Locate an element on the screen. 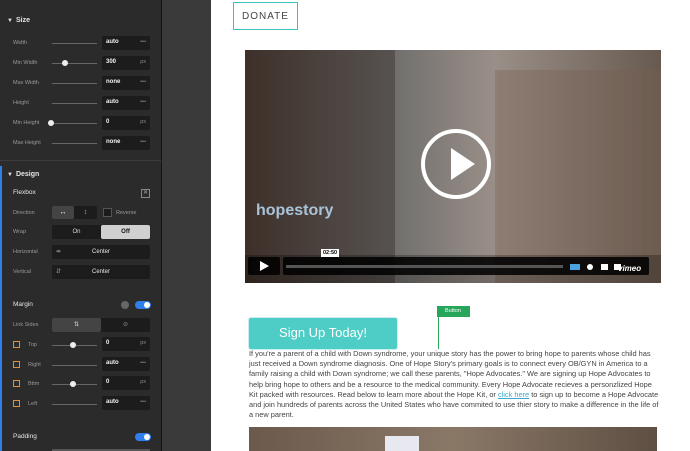  padding-toggle is located at coordinates (143, 437).